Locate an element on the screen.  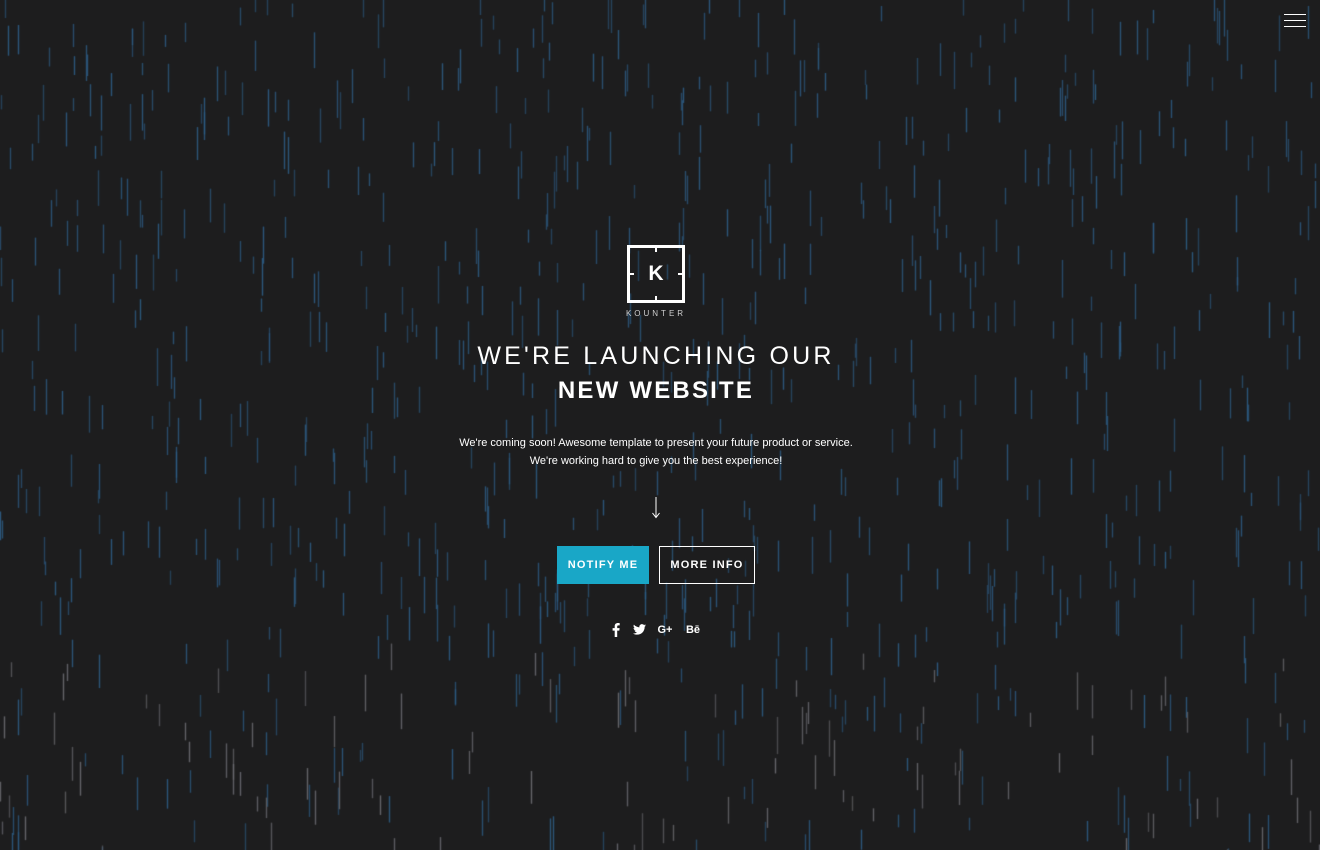
menu-icon is located at coordinates (1295, 23).